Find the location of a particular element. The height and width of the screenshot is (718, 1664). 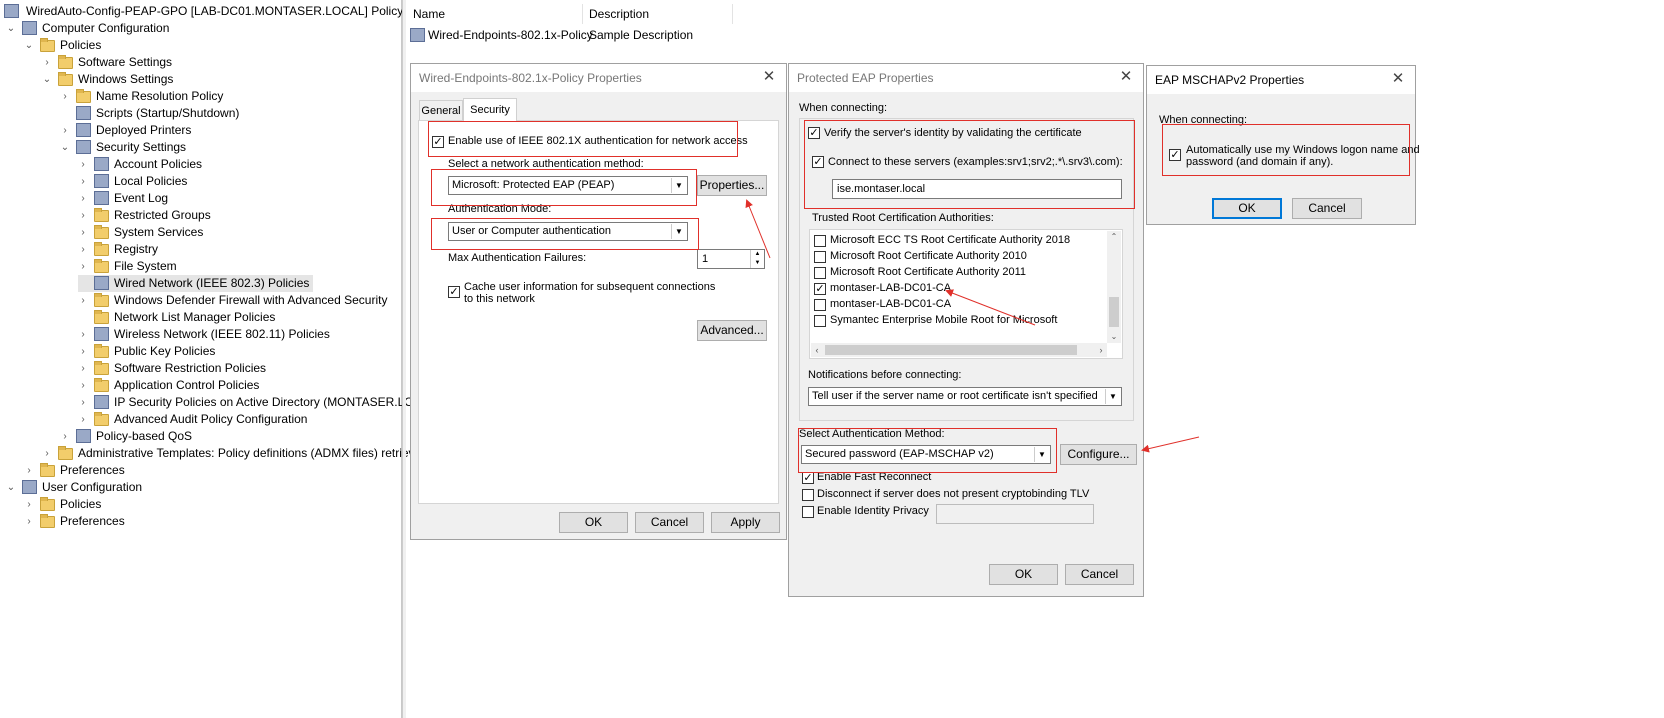

horizontal-scrollbar: ‹ › is located at coordinates (959, 350).